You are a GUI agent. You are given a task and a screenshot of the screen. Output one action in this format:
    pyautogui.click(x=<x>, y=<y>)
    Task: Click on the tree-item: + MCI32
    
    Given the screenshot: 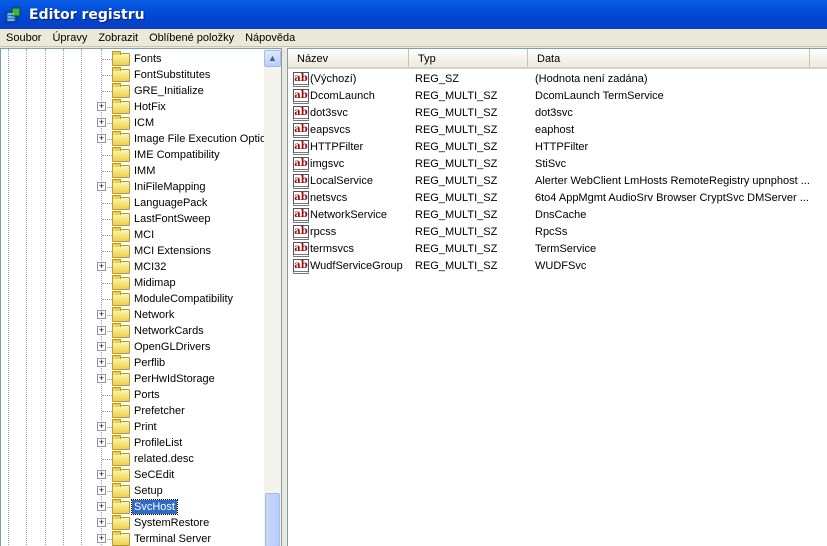 What is the action you would take?
    pyautogui.click(x=132, y=267)
    